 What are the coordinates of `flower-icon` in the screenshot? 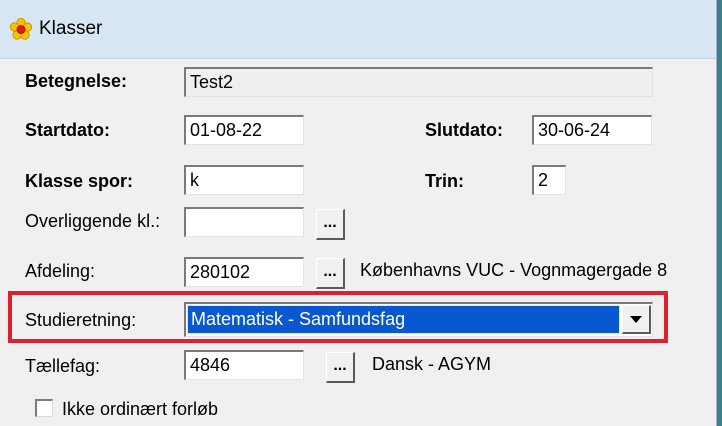 It's located at (21, 29).